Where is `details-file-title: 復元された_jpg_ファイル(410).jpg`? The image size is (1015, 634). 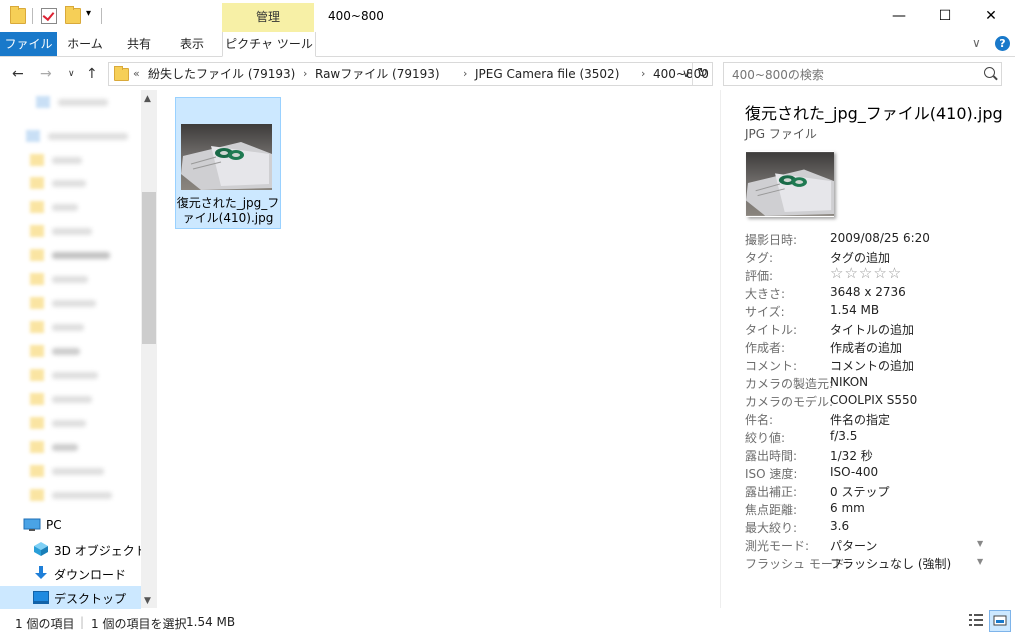
details-file-title: 復元された_jpg_ファイル(410).jpg is located at coordinates (874, 113).